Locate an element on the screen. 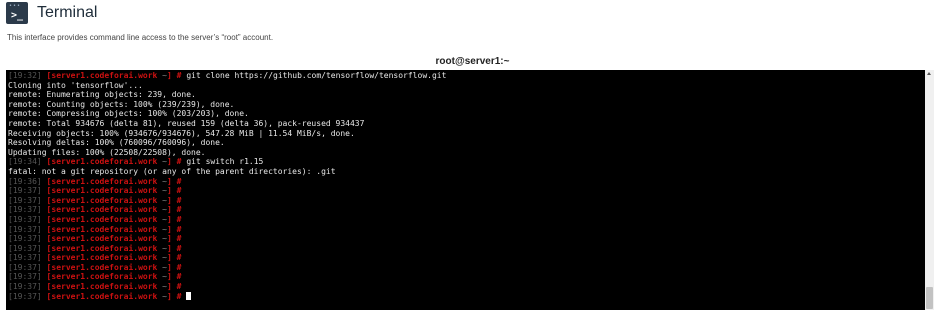 This screenshot has height=310, width=945. terminal-cursor is located at coordinates (189, 295).